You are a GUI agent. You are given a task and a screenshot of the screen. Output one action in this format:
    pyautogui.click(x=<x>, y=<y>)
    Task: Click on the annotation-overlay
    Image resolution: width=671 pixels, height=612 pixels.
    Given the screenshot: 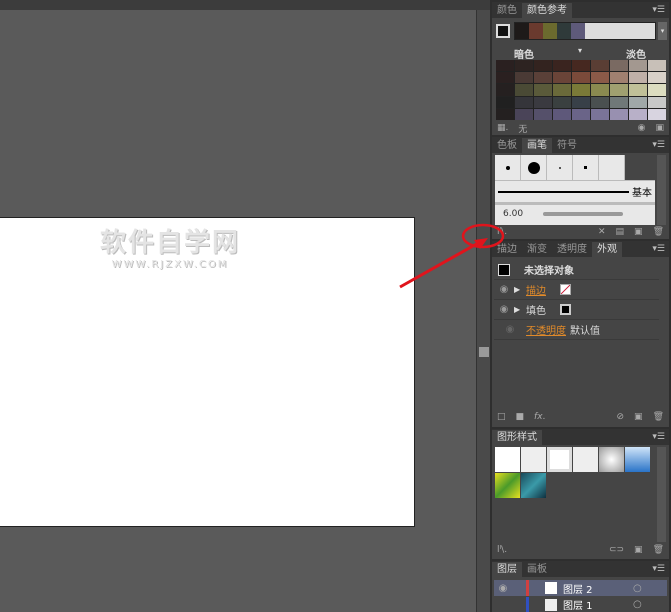 What is the action you would take?
    pyautogui.click(x=452, y=256)
    